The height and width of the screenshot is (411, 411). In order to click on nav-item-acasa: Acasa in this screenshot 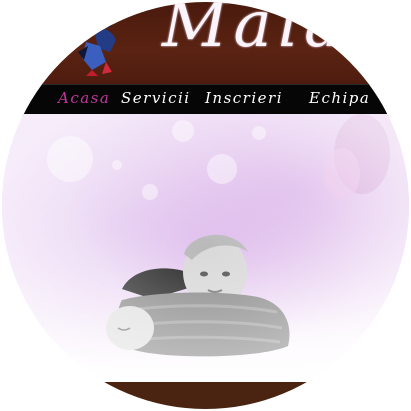, I will do `click(84, 98)`.